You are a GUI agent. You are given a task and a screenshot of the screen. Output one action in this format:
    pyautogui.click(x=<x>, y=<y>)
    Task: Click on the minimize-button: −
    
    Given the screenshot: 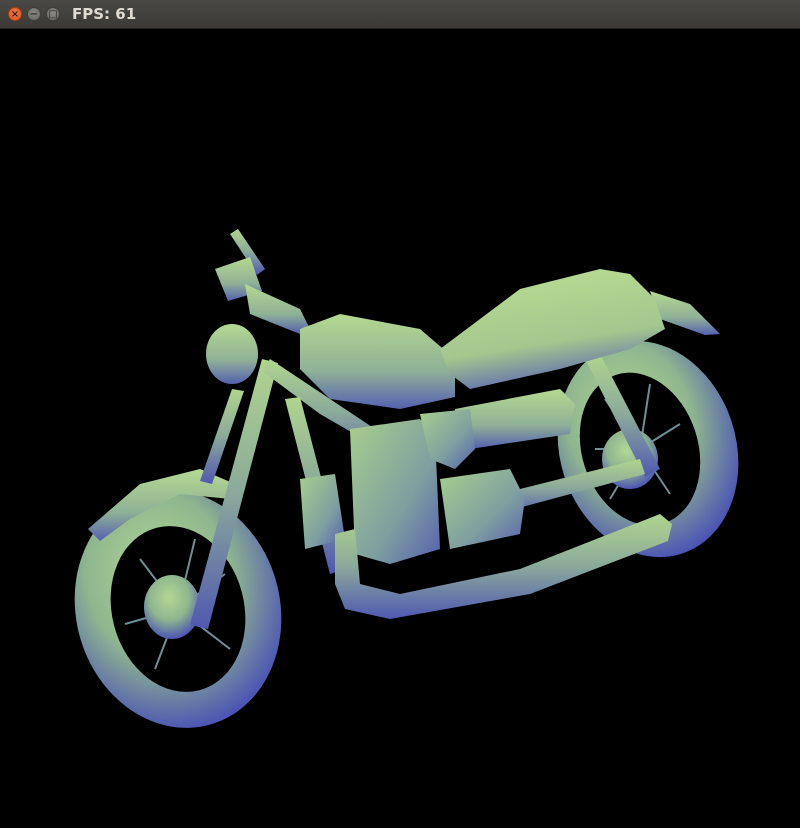 What is the action you would take?
    pyautogui.click(x=34, y=14)
    